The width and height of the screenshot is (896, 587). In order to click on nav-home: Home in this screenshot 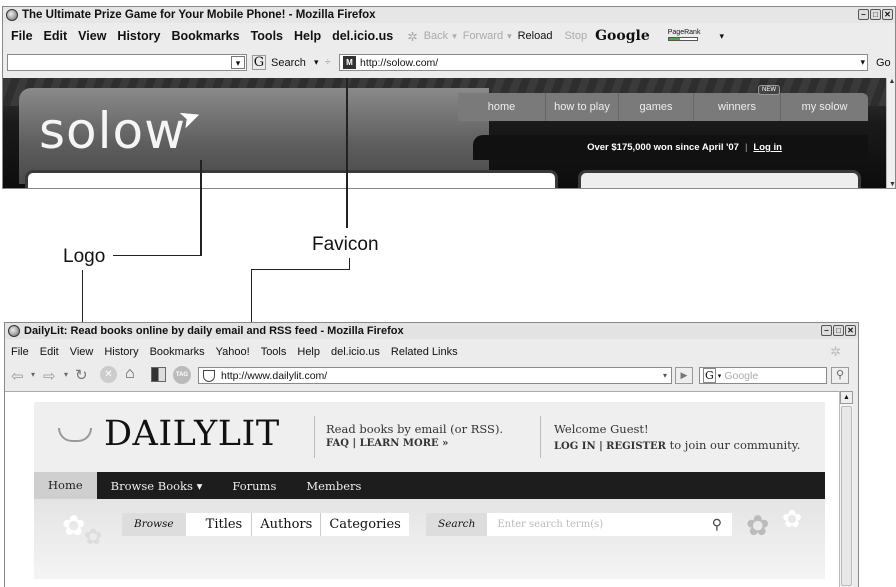, I will do `click(65, 485)`.